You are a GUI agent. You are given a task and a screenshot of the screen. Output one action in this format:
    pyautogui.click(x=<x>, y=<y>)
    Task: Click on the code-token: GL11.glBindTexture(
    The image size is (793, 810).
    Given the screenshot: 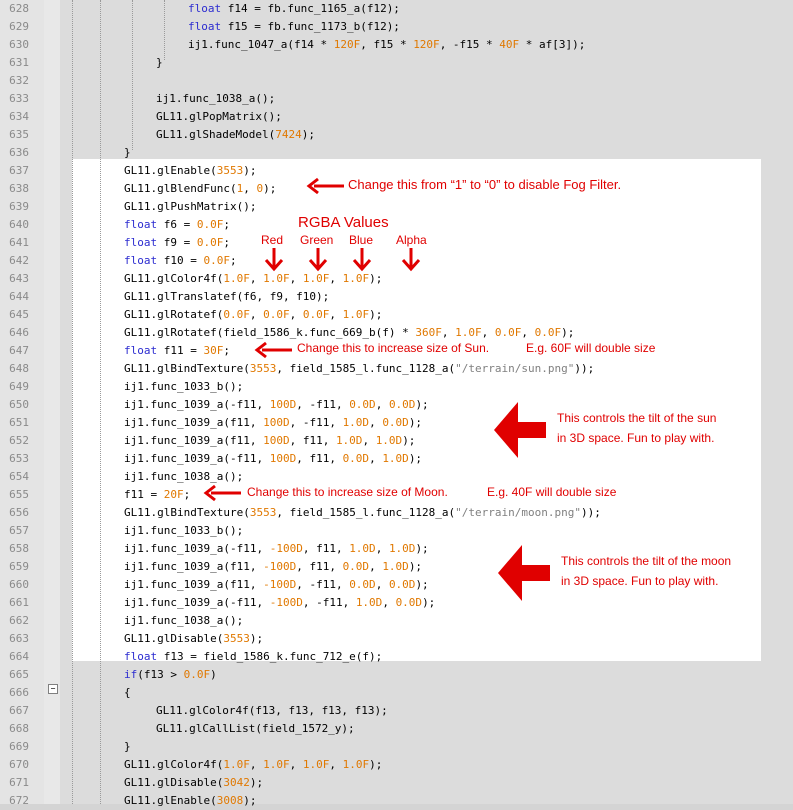 What is the action you would take?
    pyautogui.click(x=187, y=368)
    